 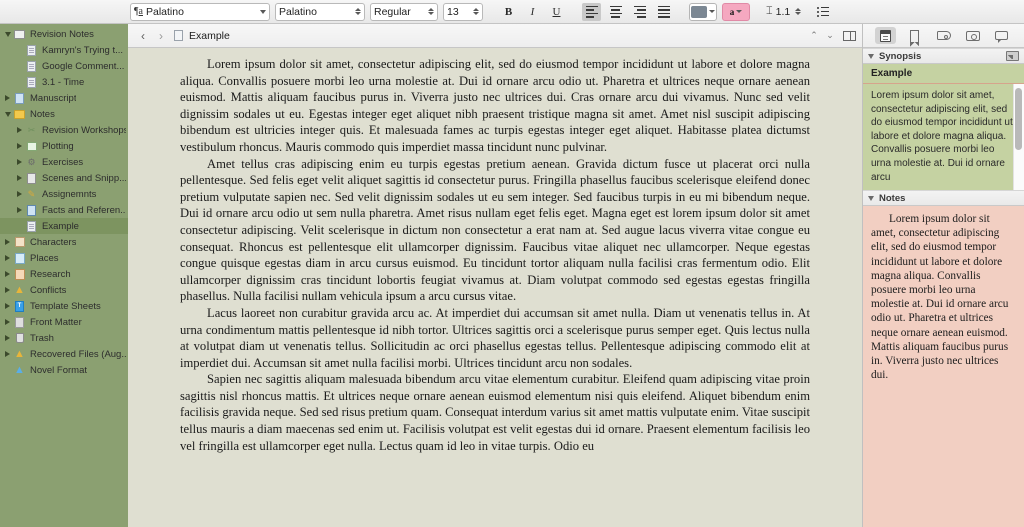 I want to click on bold-button: B, so click(x=508, y=12).